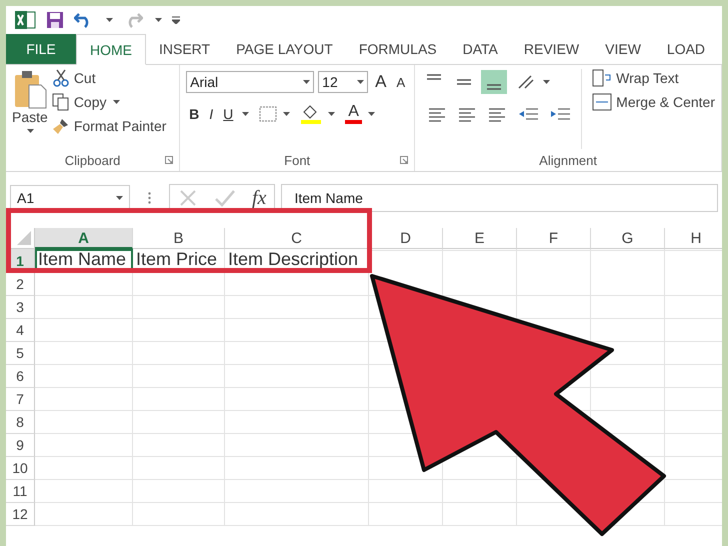  I want to click on vertical-align-button, so click(494, 82).